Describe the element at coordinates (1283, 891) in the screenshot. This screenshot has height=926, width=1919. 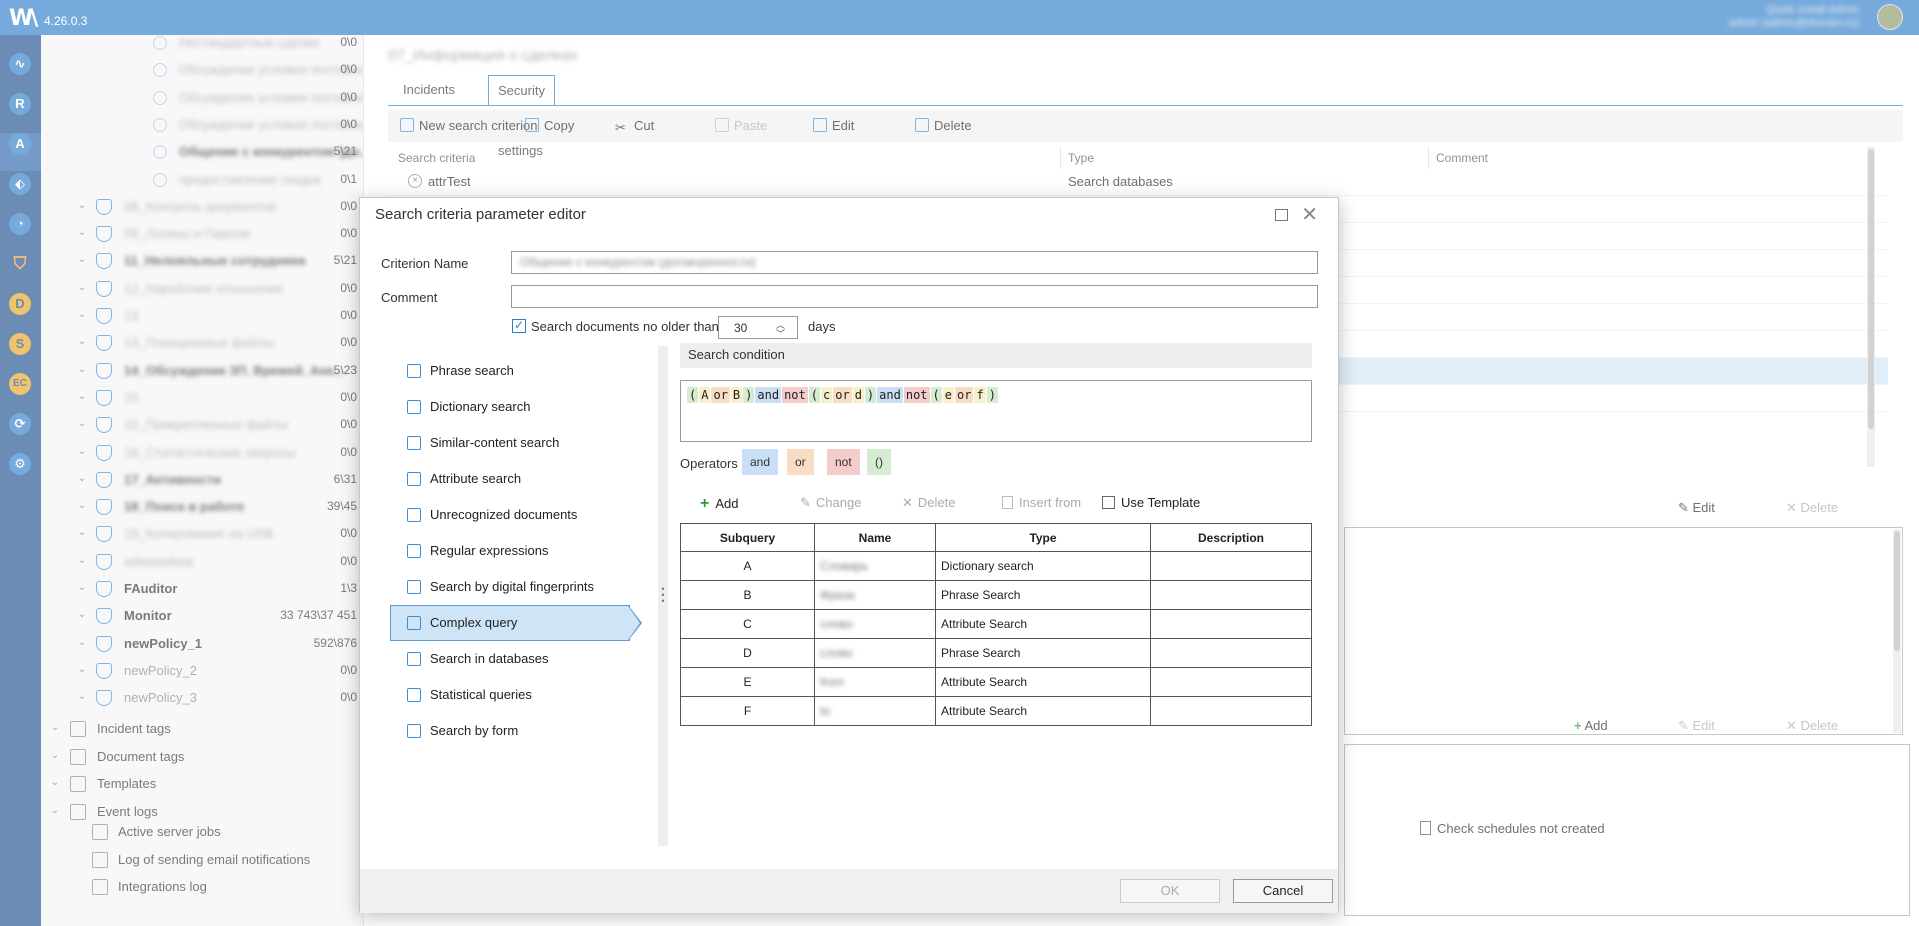
I see `cancel-button: Cancel` at that location.